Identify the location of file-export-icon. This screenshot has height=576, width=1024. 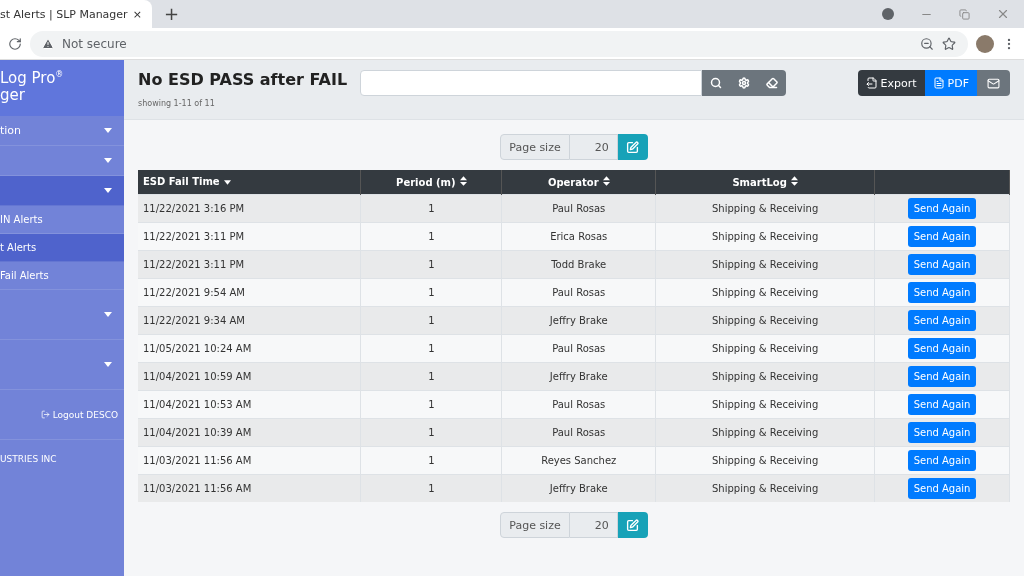
(871, 83).